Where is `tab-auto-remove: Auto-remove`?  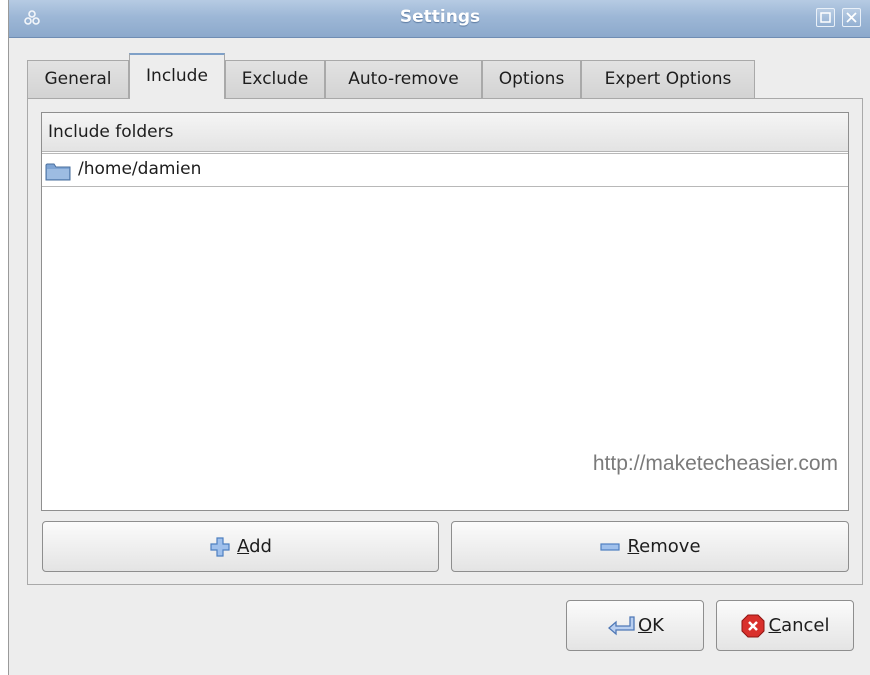
tab-auto-remove: Auto-remove is located at coordinates (403, 79).